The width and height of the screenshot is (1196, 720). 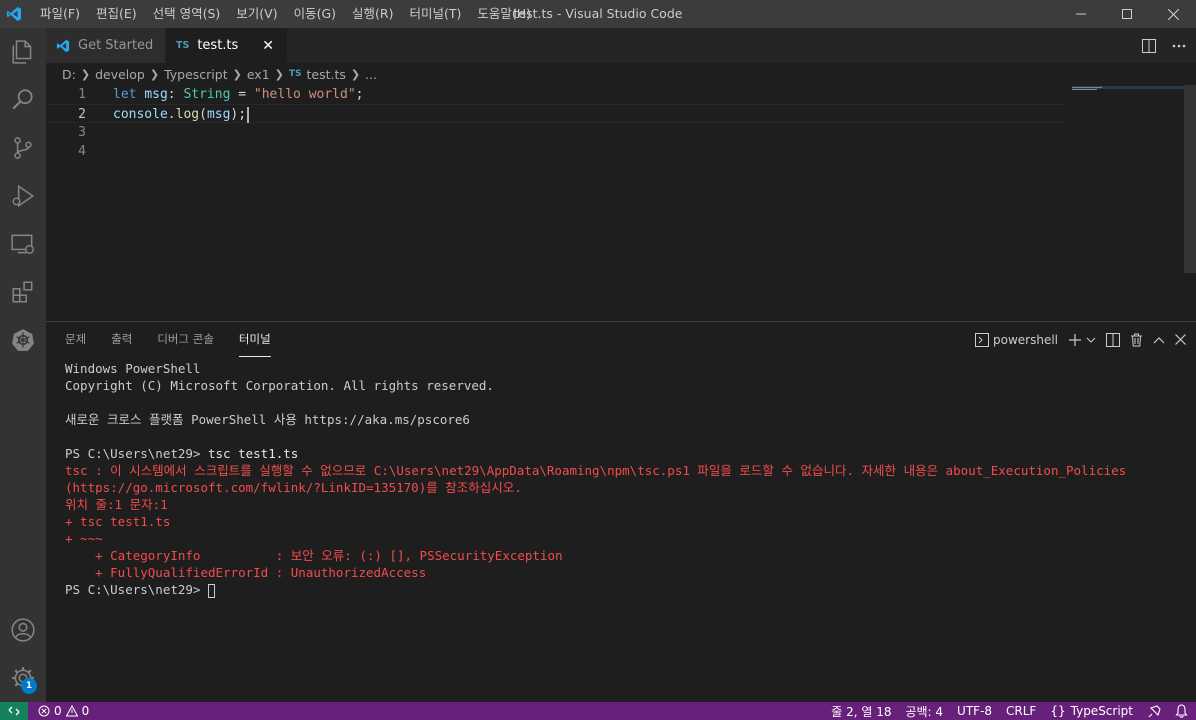 I want to click on minimap, so click(x=1128, y=90).